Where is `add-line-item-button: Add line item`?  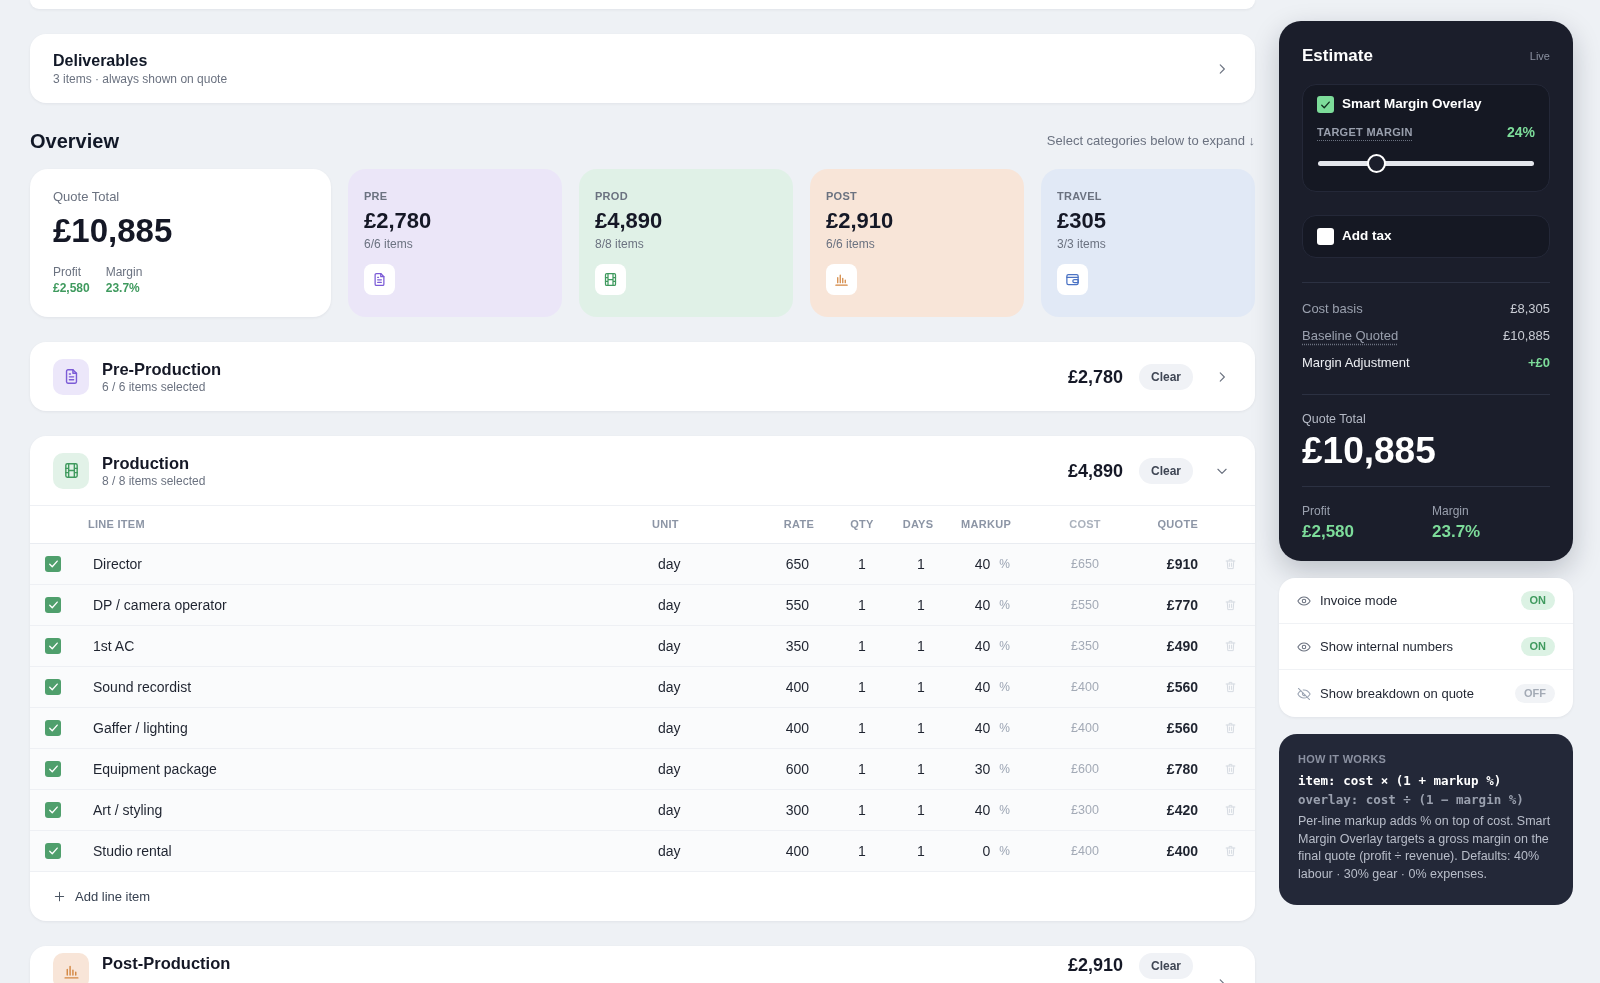
add-line-item-button: Add line item is located at coordinates (102, 896).